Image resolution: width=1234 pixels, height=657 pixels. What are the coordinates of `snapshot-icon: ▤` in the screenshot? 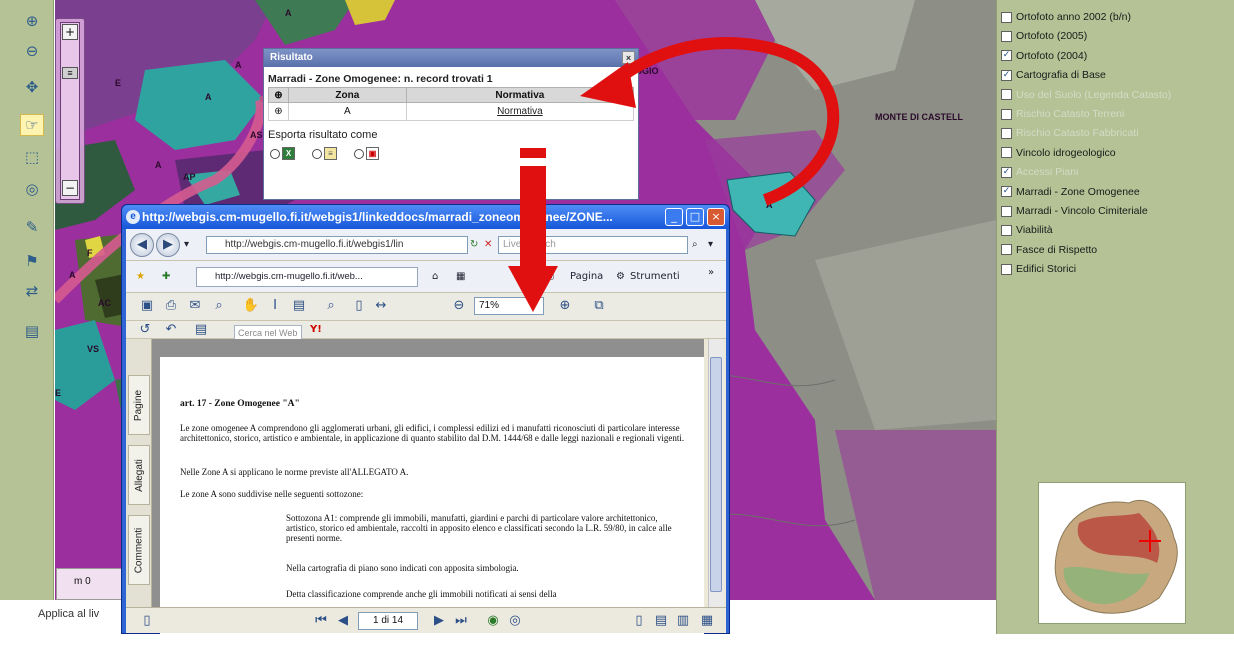 It's located at (299, 306).